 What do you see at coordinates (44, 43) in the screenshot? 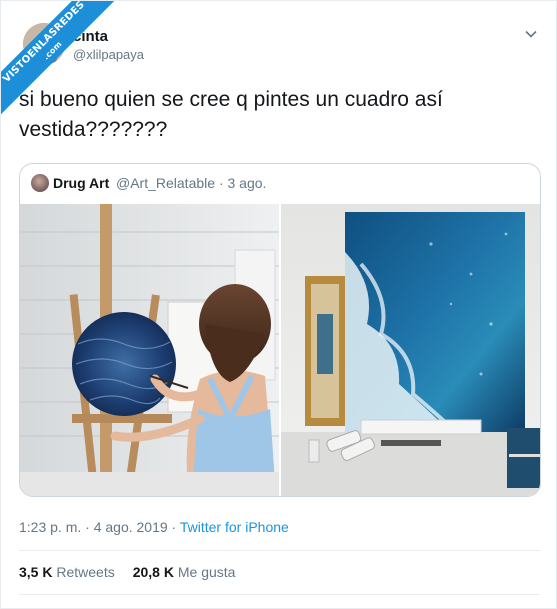
I see `watermark-line1: VISTOENLASREDES` at bounding box center [44, 43].